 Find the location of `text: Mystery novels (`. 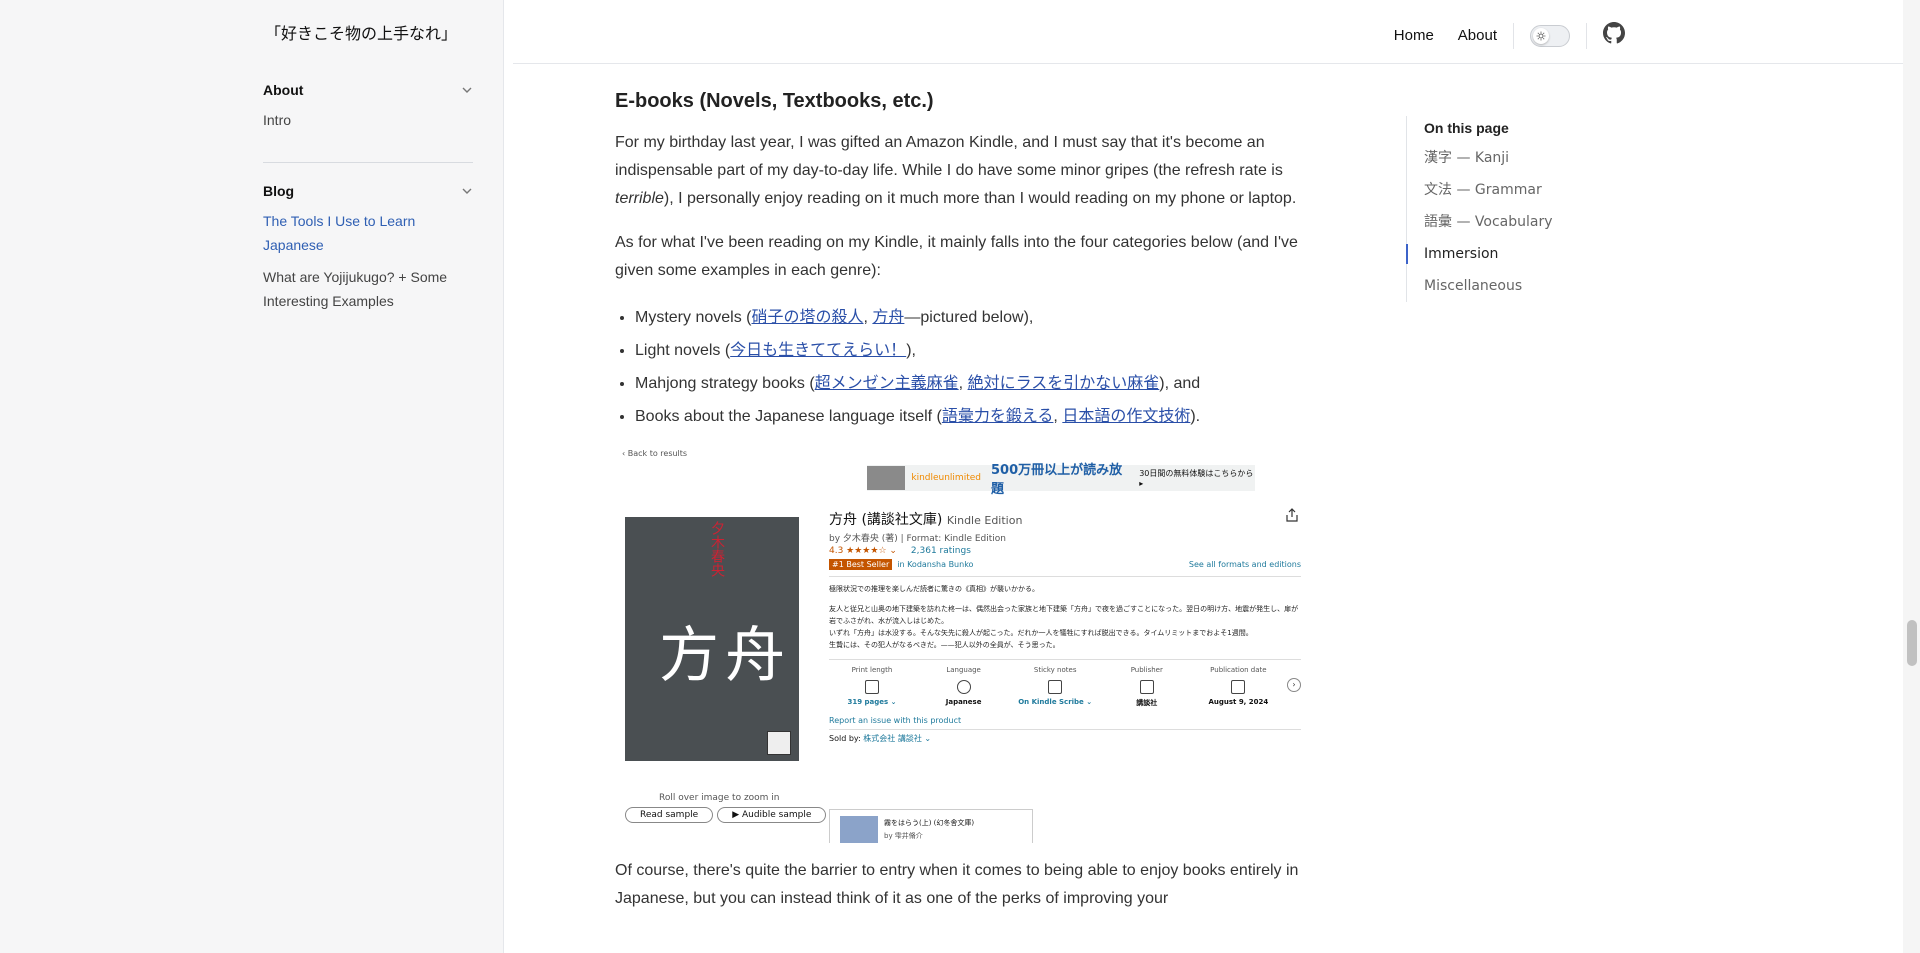

text: Mystery novels ( is located at coordinates (693, 317).